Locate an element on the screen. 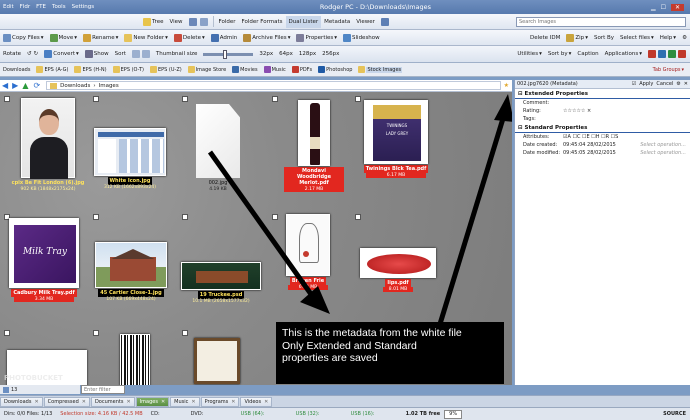 The height and width of the screenshot is (420, 690). admin-button: Admin is located at coordinates (224, 38).